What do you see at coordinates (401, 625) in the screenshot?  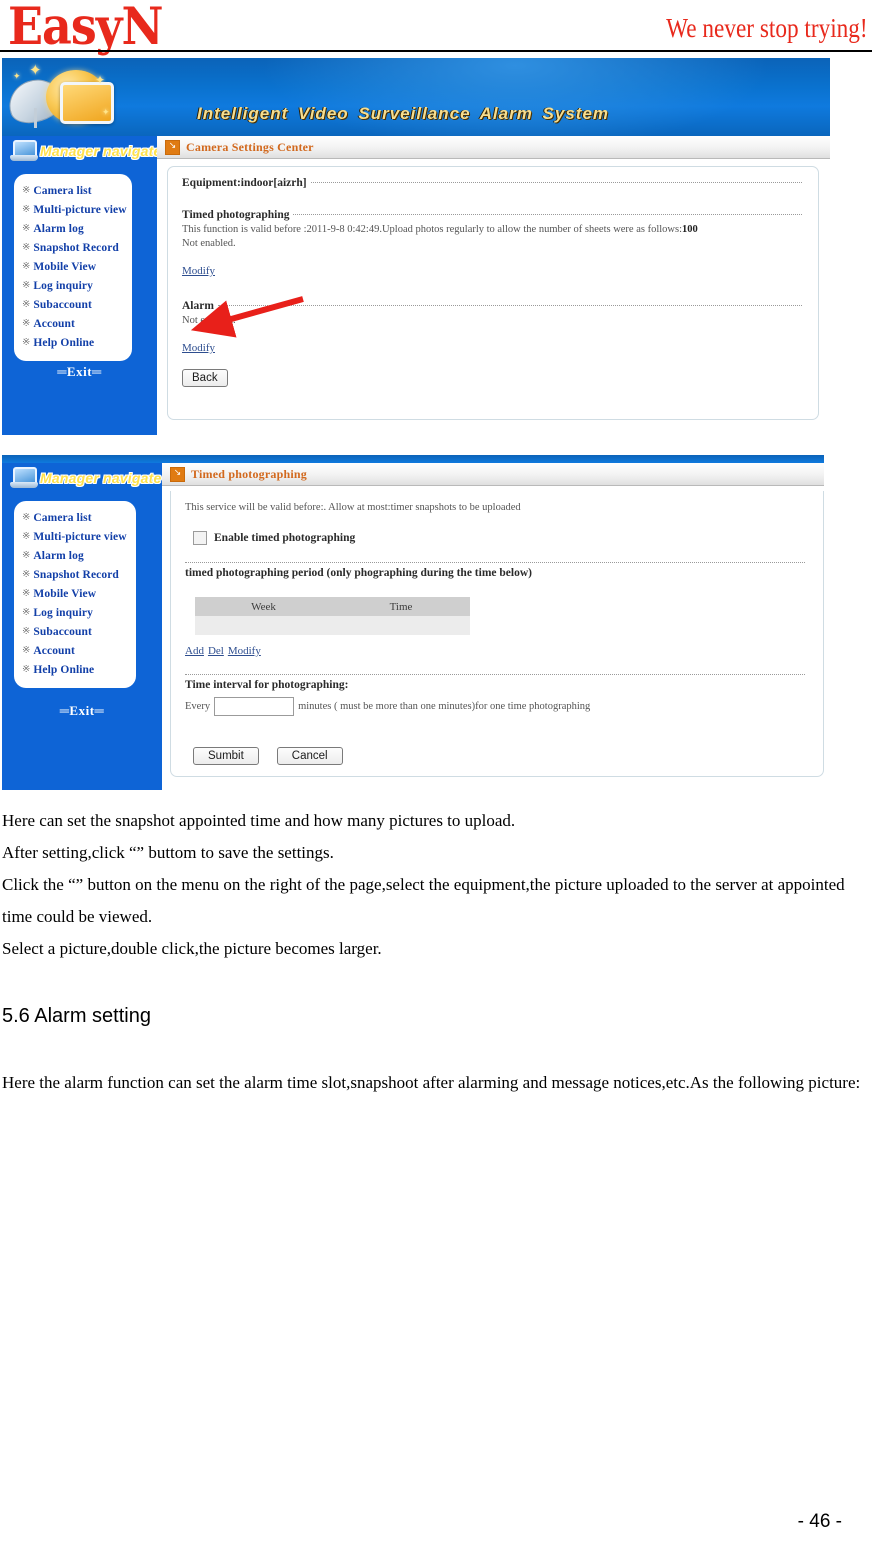 I see `cell-time` at bounding box center [401, 625].